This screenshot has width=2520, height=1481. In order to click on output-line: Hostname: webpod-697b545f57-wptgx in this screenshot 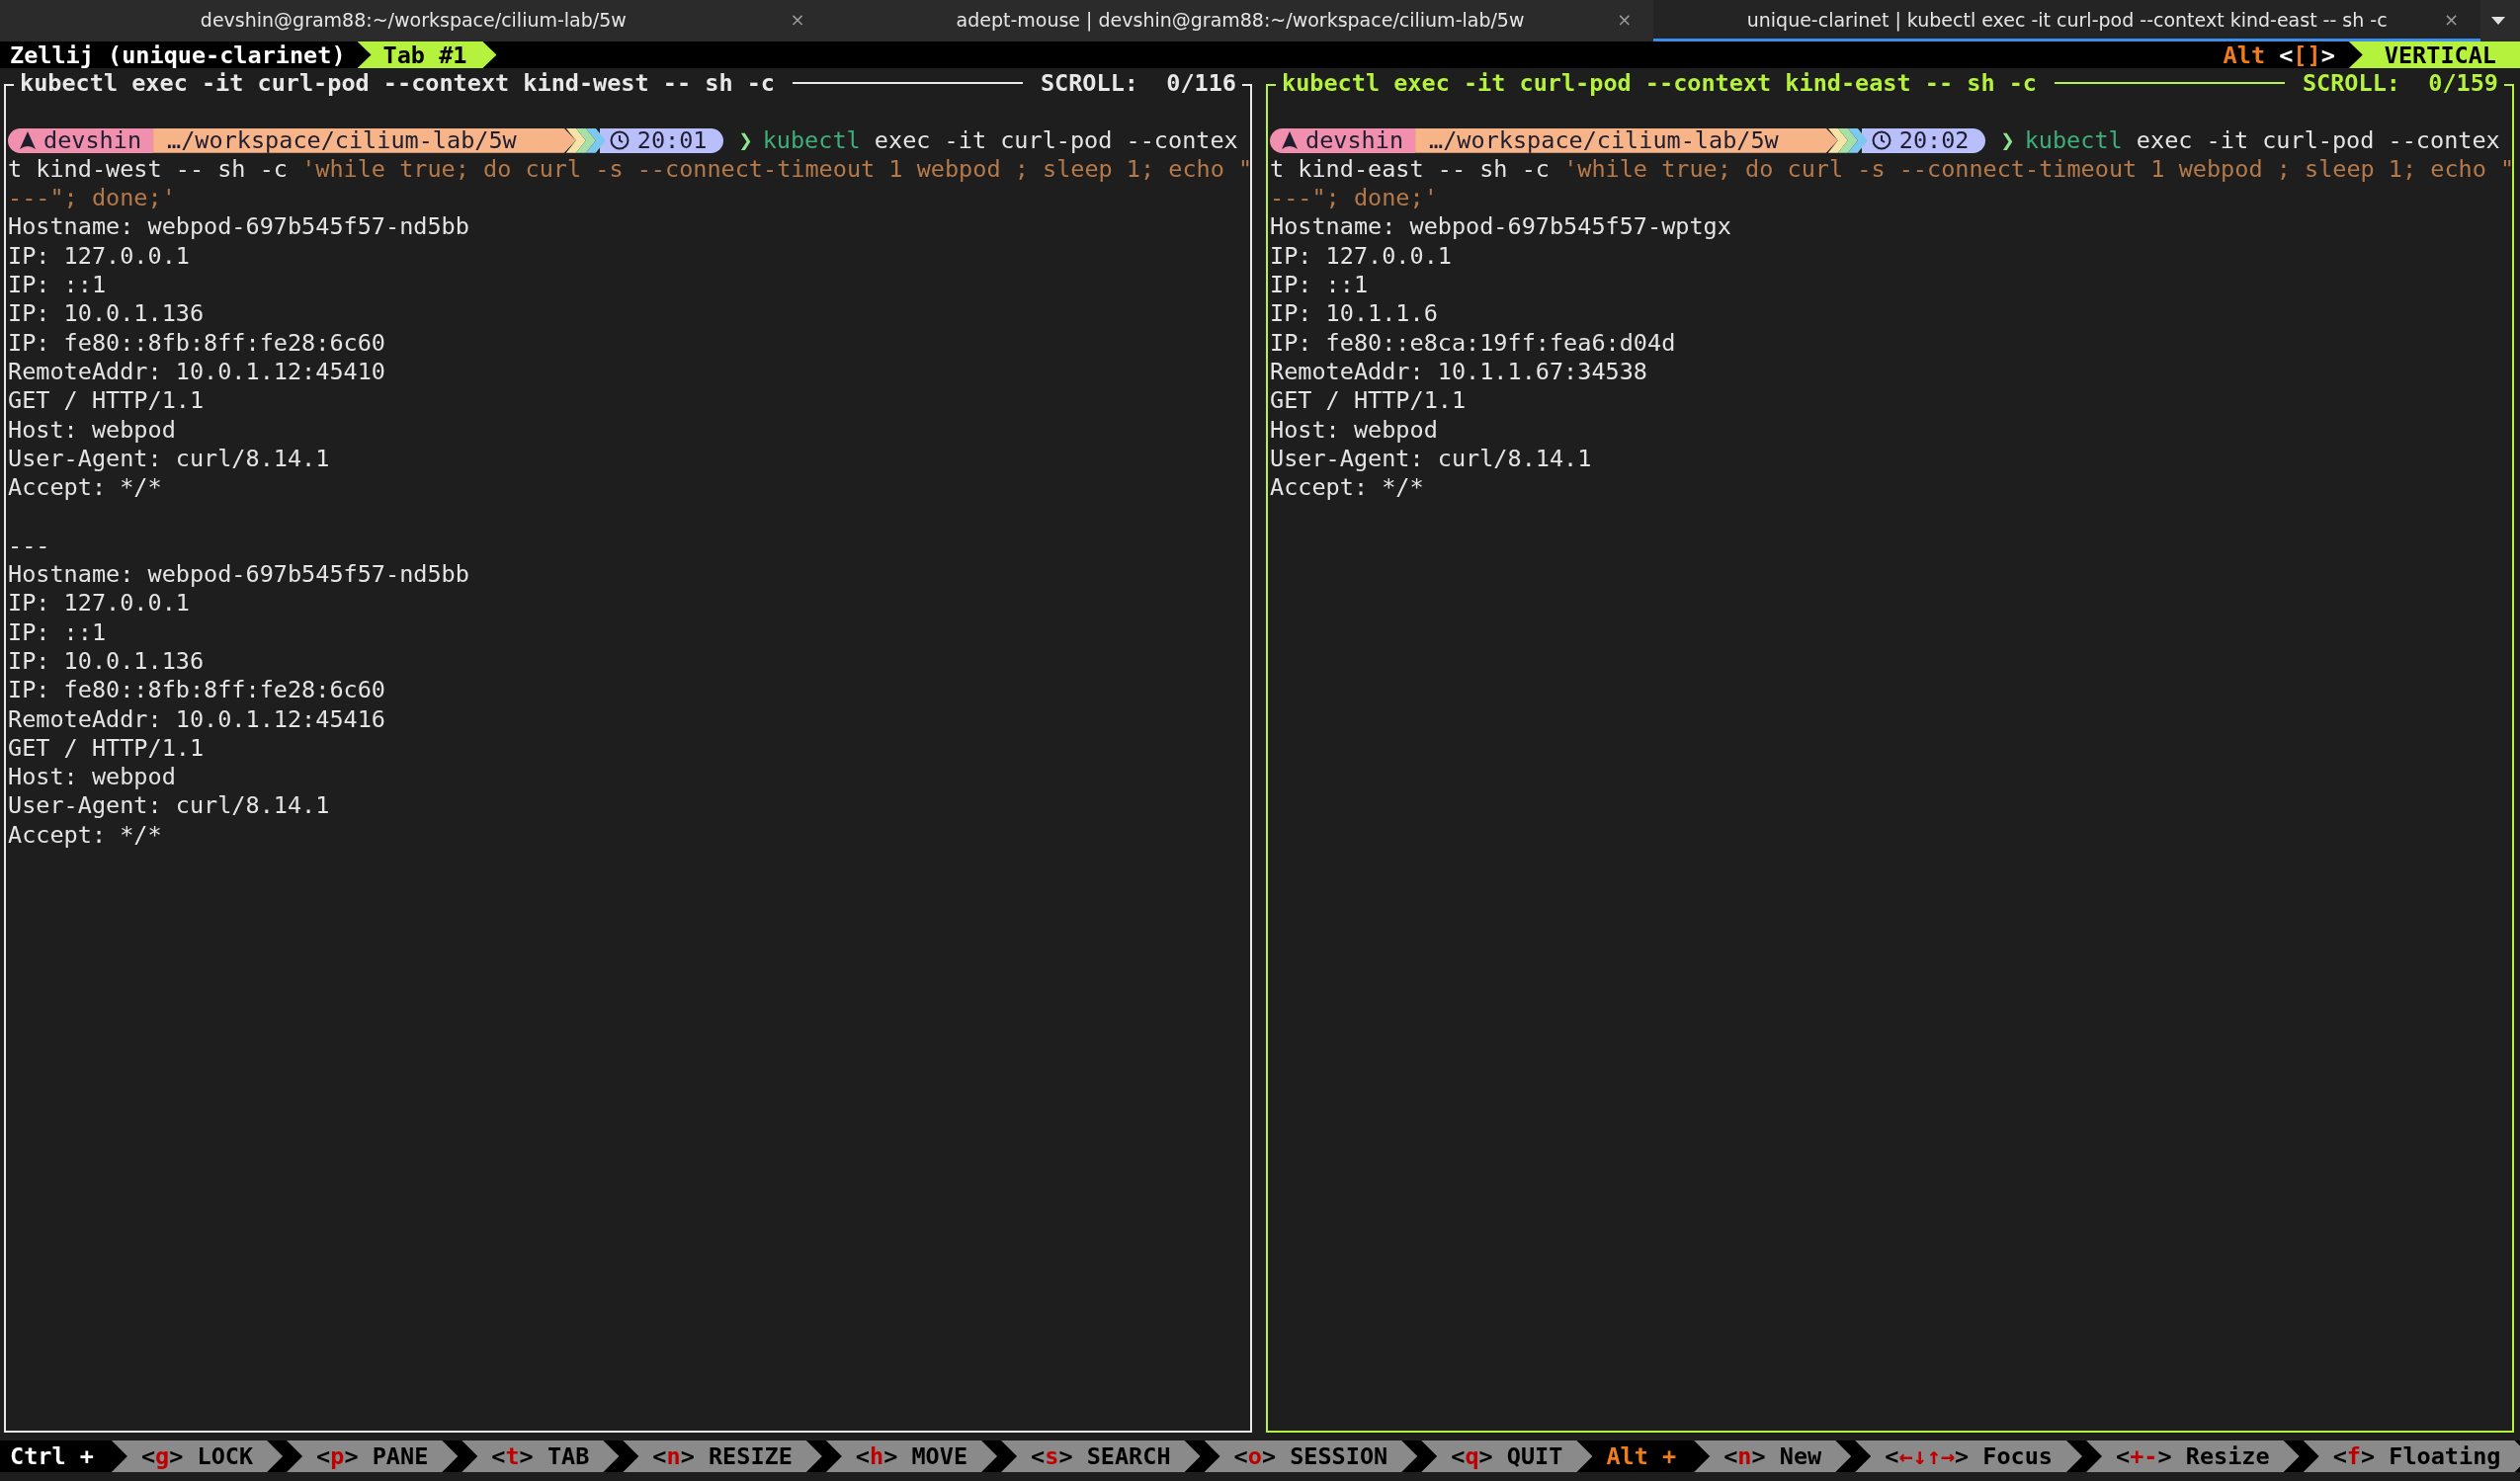, I will do `click(1501, 227)`.